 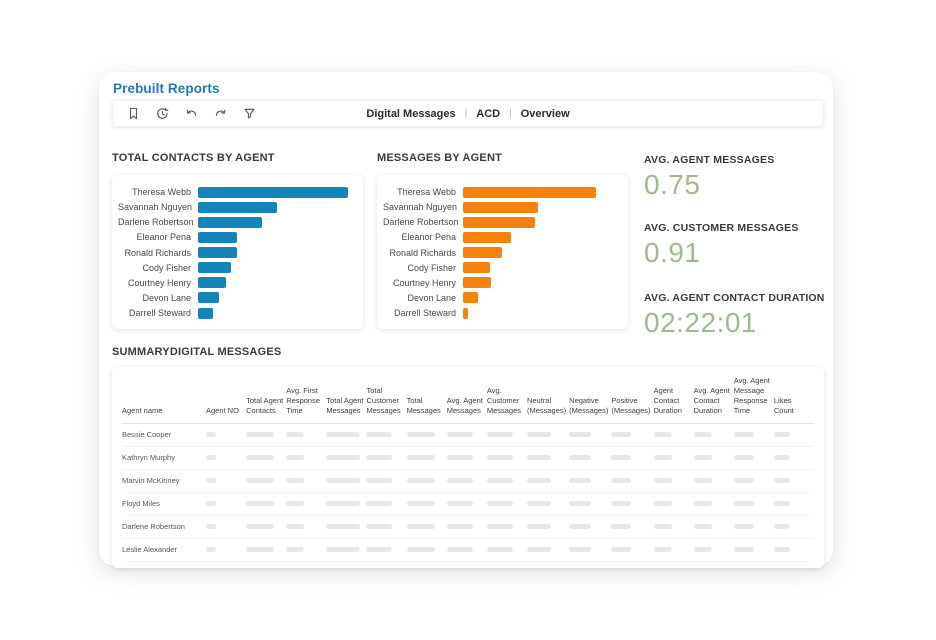 What do you see at coordinates (164, 481) in the screenshot?
I see `table-row-agent-name: Marvin McKinney` at bounding box center [164, 481].